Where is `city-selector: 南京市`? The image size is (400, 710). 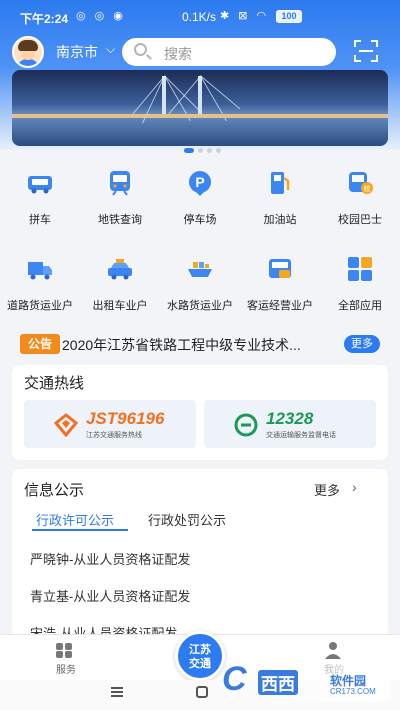 city-selector: 南京市 is located at coordinates (77, 52).